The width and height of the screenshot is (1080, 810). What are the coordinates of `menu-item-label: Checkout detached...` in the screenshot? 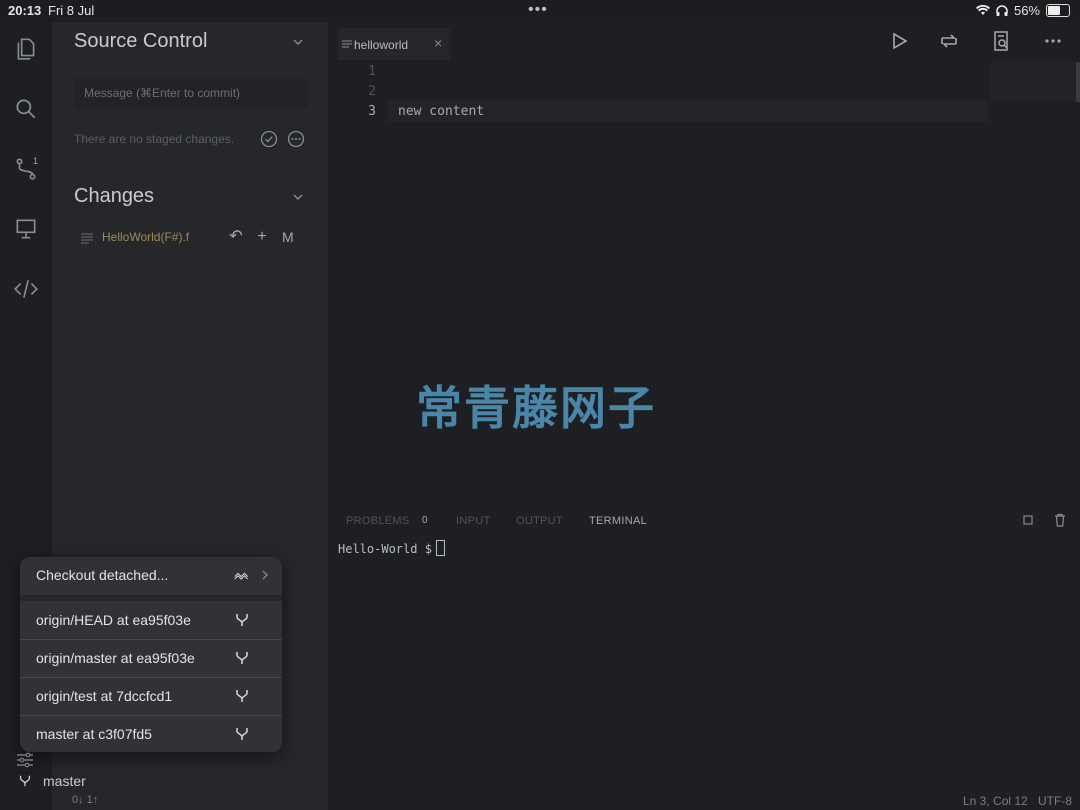 It's located at (102, 575).